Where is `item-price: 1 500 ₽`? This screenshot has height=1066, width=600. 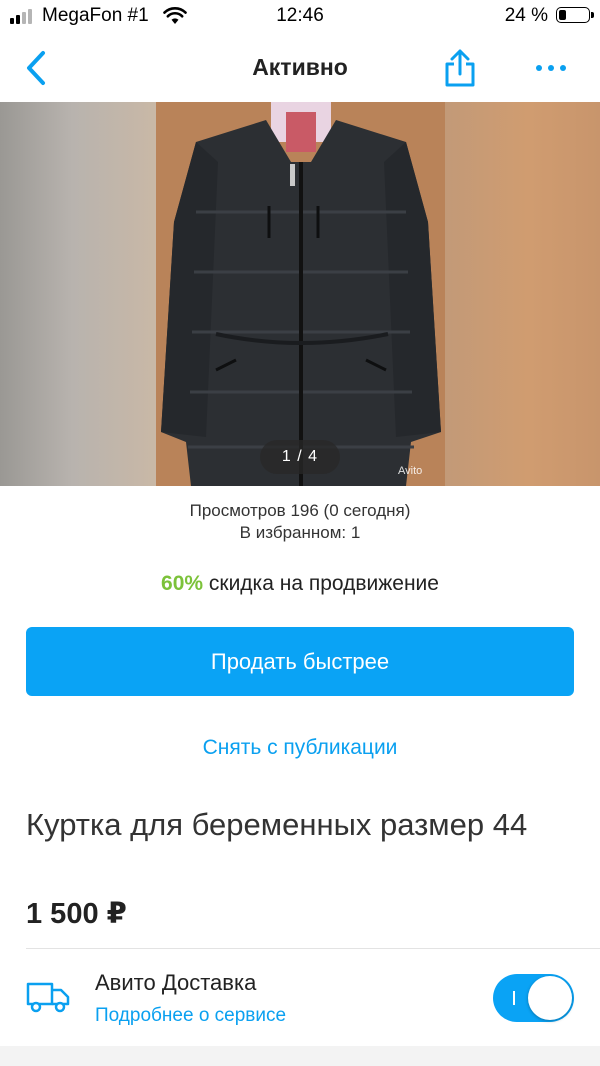
item-price: 1 500 ₽ is located at coordinates (76, 914).